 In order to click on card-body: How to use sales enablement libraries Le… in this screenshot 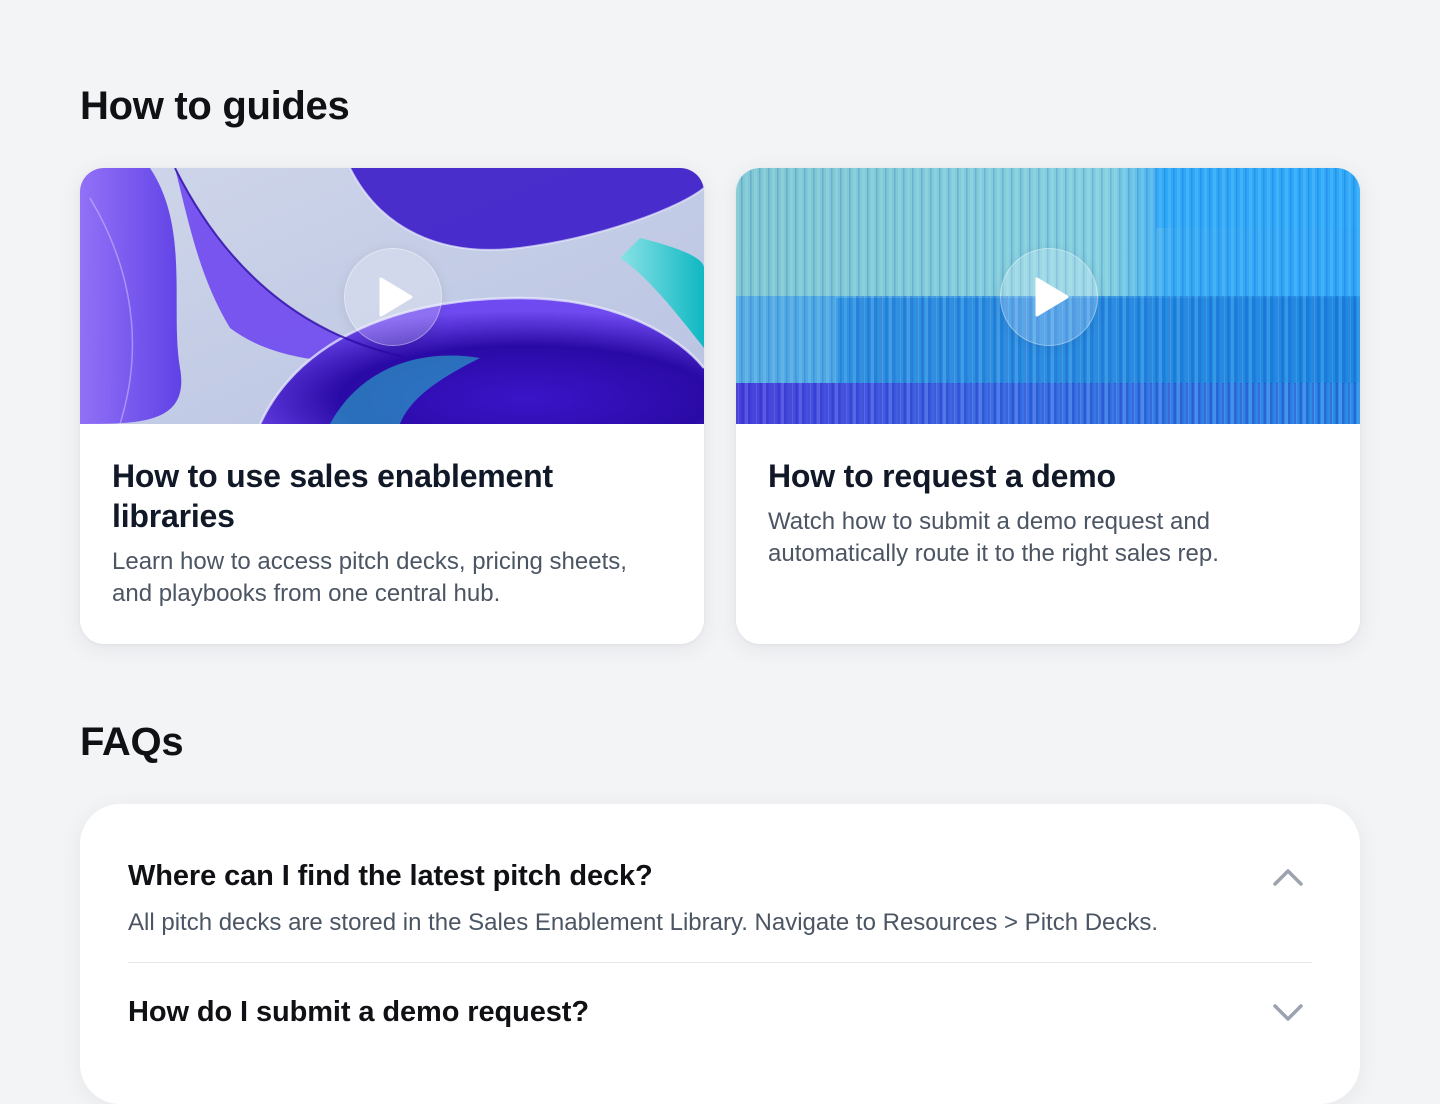, I will do `click(392, 517)`.